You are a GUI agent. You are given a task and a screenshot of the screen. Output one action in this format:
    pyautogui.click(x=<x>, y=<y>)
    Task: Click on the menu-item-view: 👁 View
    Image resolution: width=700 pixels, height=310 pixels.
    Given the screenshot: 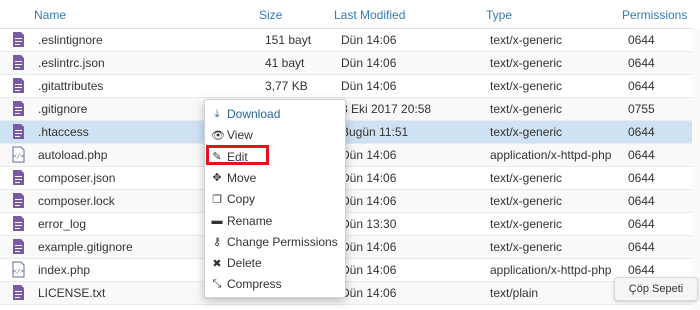 What is the action you would take?
    pyautogui.click(x=276, y=135)
    